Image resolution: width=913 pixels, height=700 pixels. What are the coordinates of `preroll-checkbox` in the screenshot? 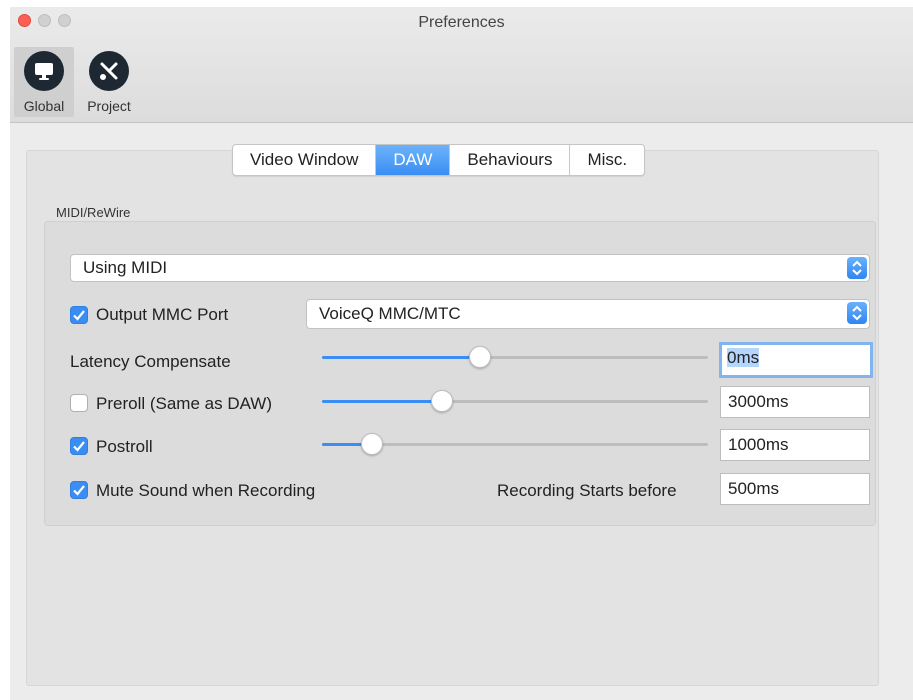 It's located at (79, 403).